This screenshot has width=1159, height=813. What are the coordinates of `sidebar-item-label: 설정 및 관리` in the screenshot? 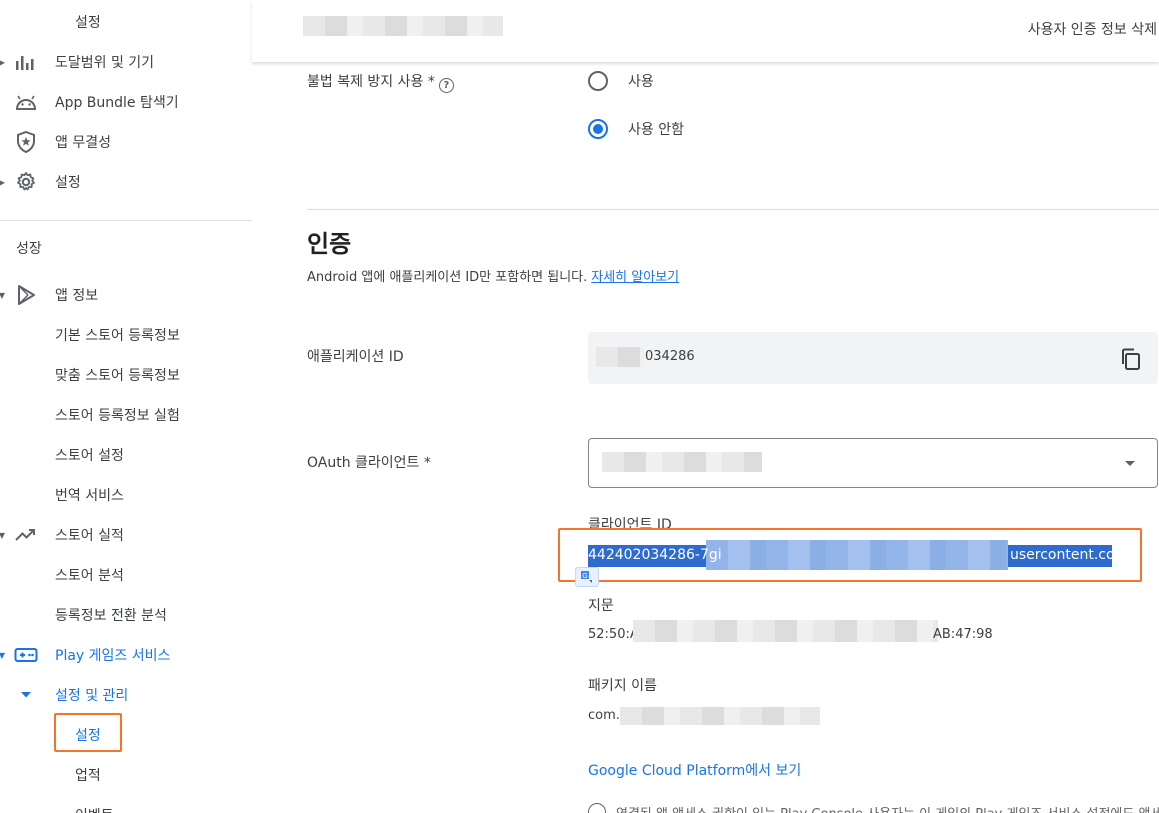 It's located at (92, 696).